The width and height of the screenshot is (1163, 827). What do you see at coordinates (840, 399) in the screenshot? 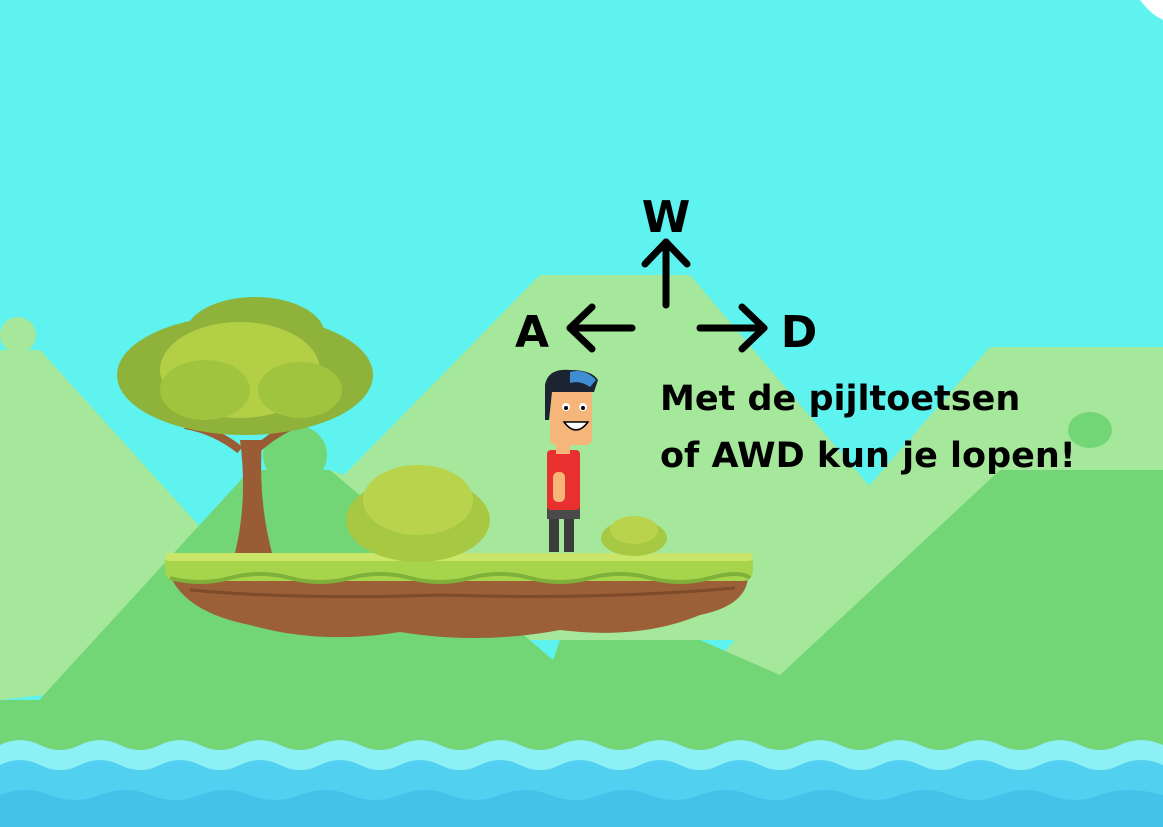
I see `hint-text-line-1: Met de pijltoetsen` at bounding box center [840, 399].